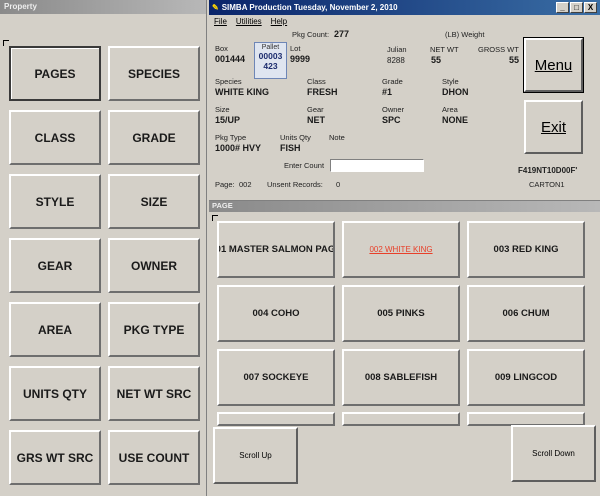  I want to click on page-button-pinks: 005 PINKS, so click(401, 313).